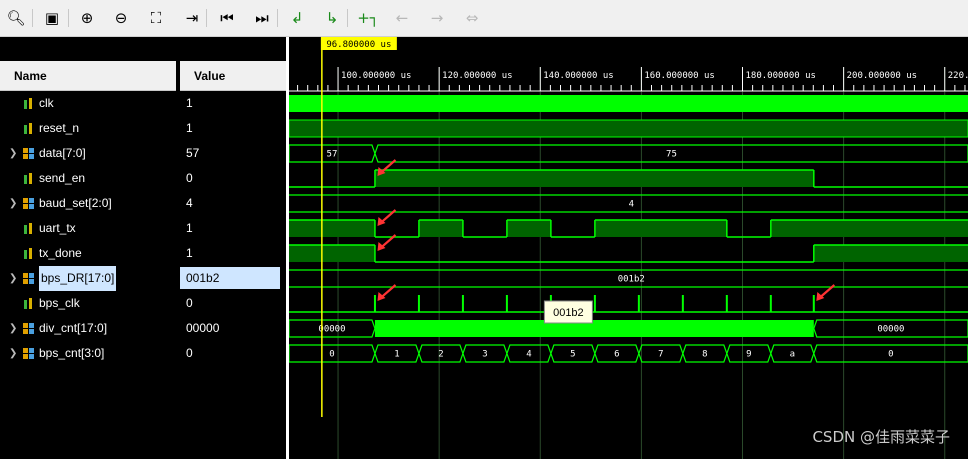  What do you see at coordinates (704, 355) in the screenshot?
I see `bps-cnt-wave-value-label: 8` at bounding box center [704, 355].